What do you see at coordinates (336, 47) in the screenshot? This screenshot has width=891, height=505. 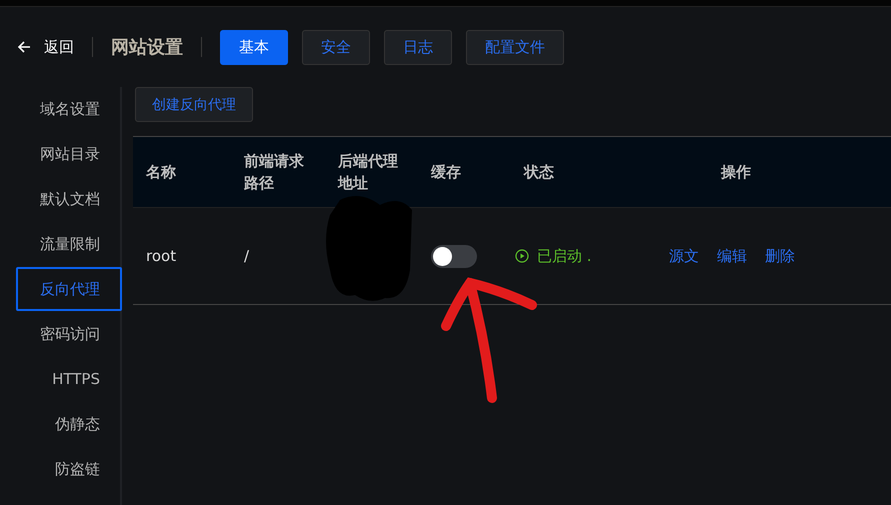 I see `tab: 安全` at bounding box center [336, 47].